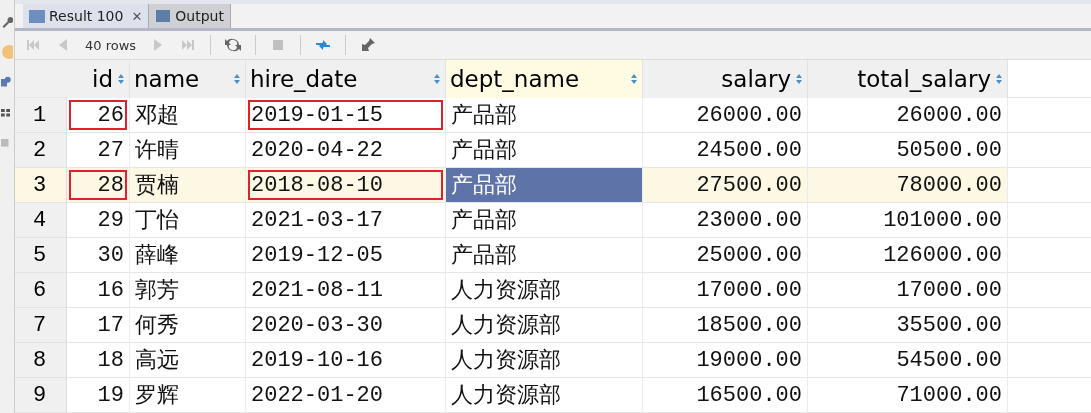 The image size is (1091, 413). Describe the element at coordinates (908, 395) in the screenshot. I see `table-cell: 71000.00` at that location.